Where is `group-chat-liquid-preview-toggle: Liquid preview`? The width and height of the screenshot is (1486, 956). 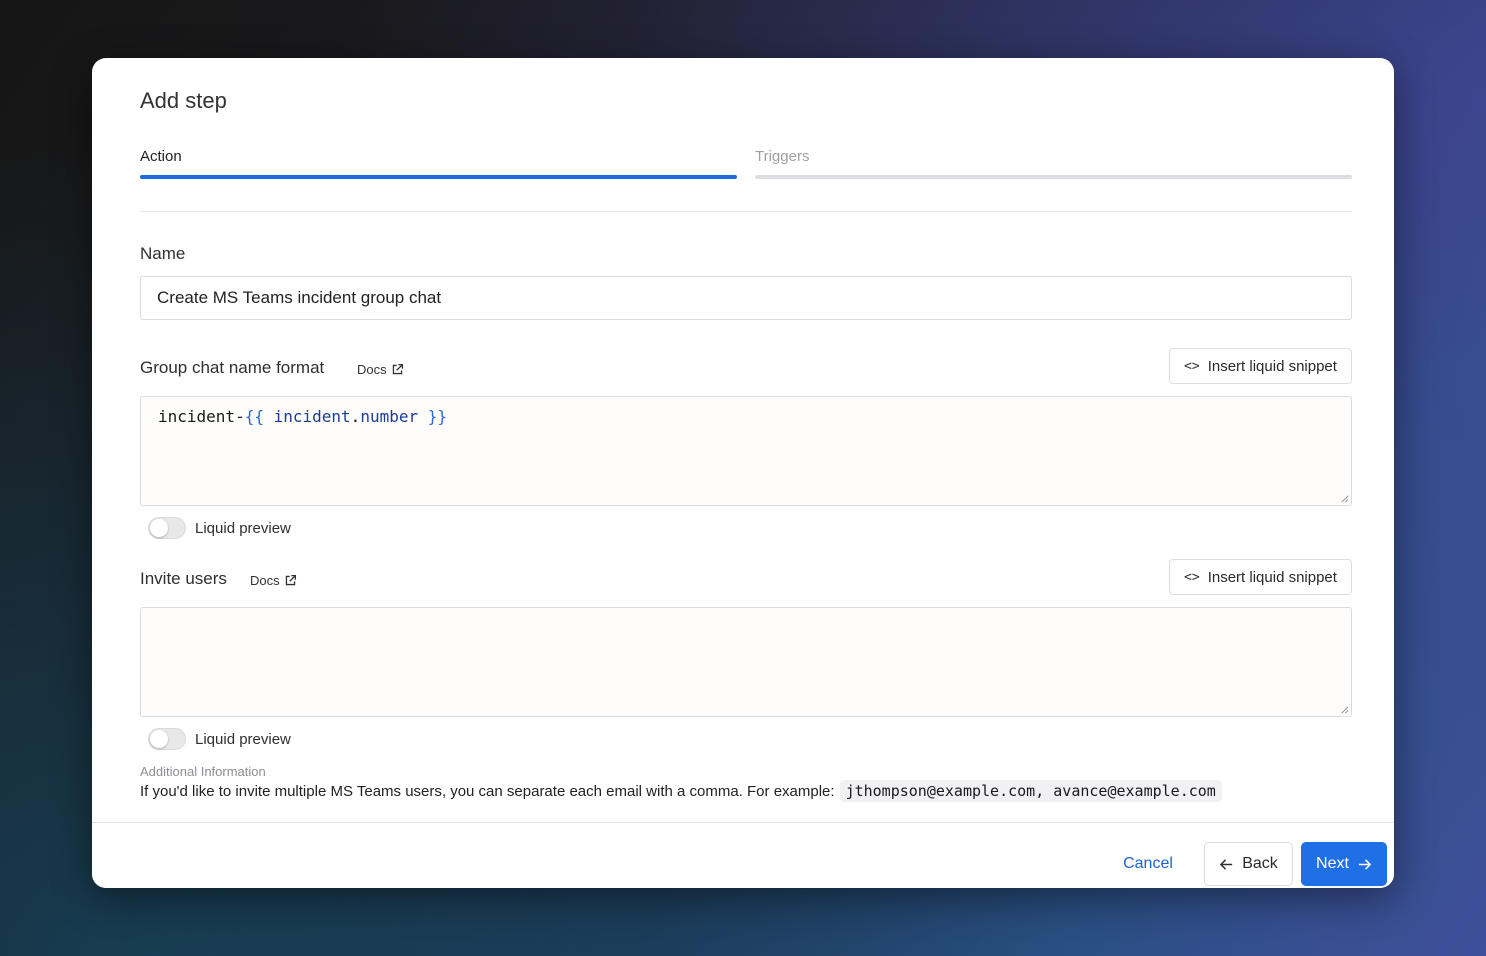 group-chat-liquid-preview-toggle: Liquid preview is located at coordinates (219, 528).